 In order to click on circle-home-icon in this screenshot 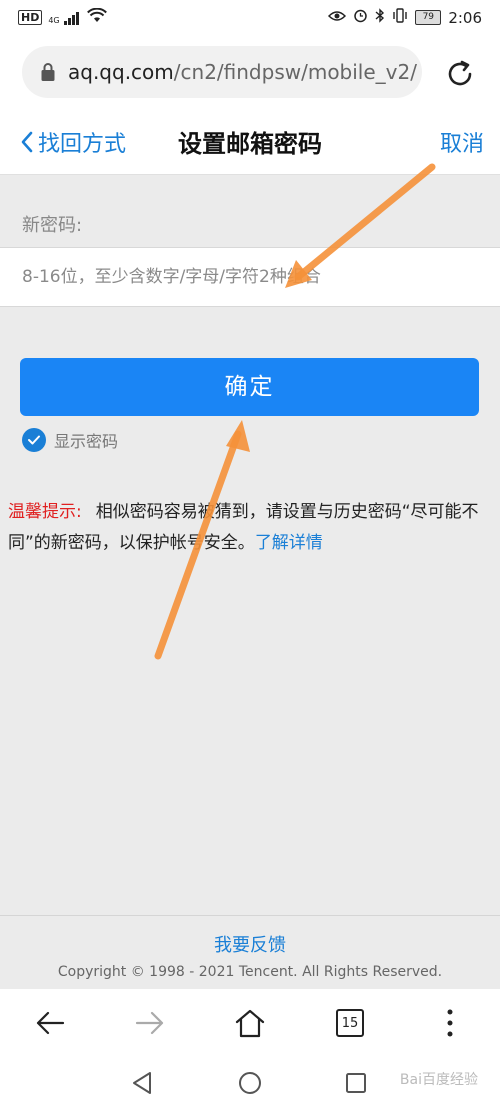, I will do `click(250, 1083)`.